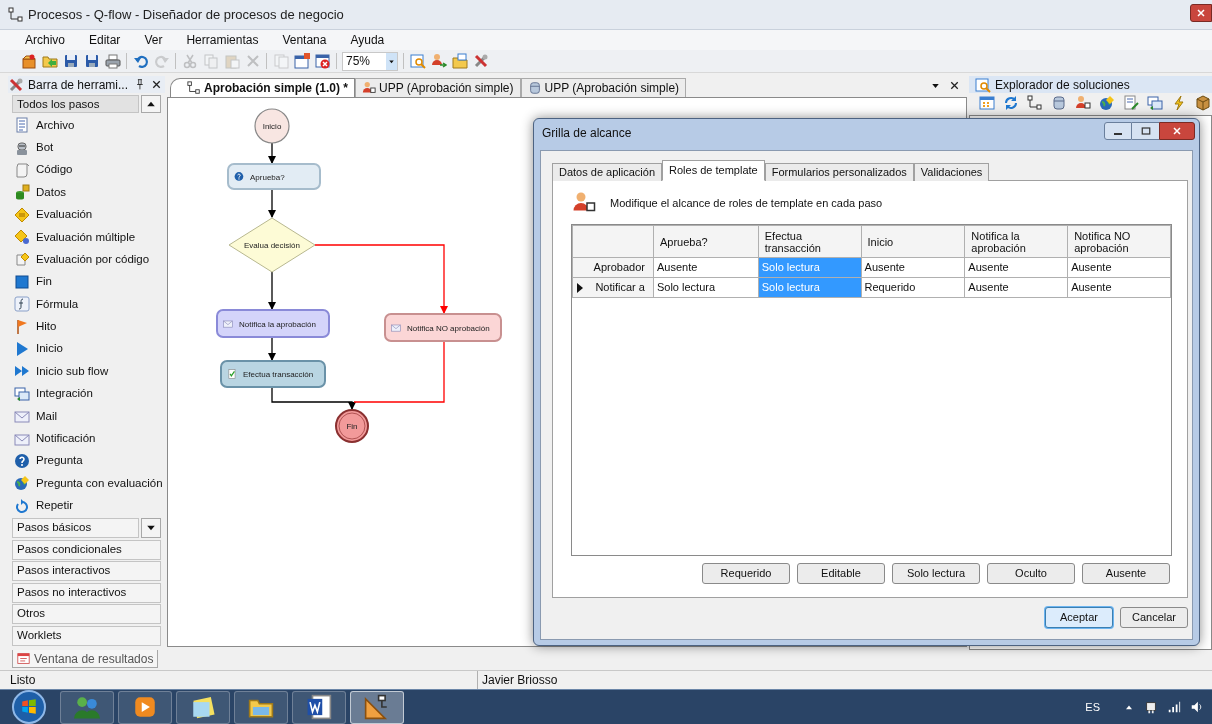 This screenshot has width=1212, height=724. I want to click on diagram-icon, so click(16, 14).